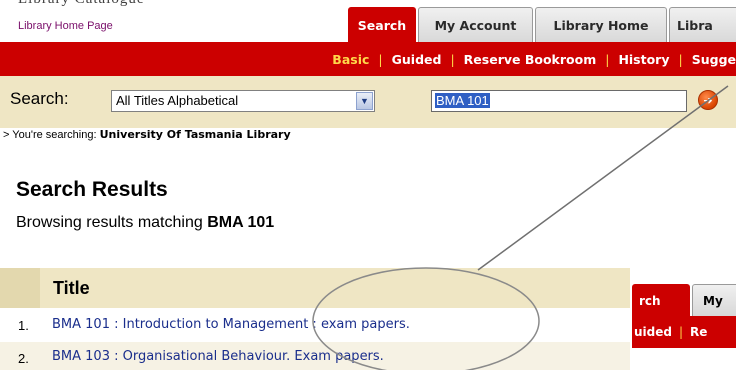 The height and width of the screenshot is (370, 736). Describe the element at coordinates (559, 101) in the screenshot. I see `search-input: BMA 101` at that location.